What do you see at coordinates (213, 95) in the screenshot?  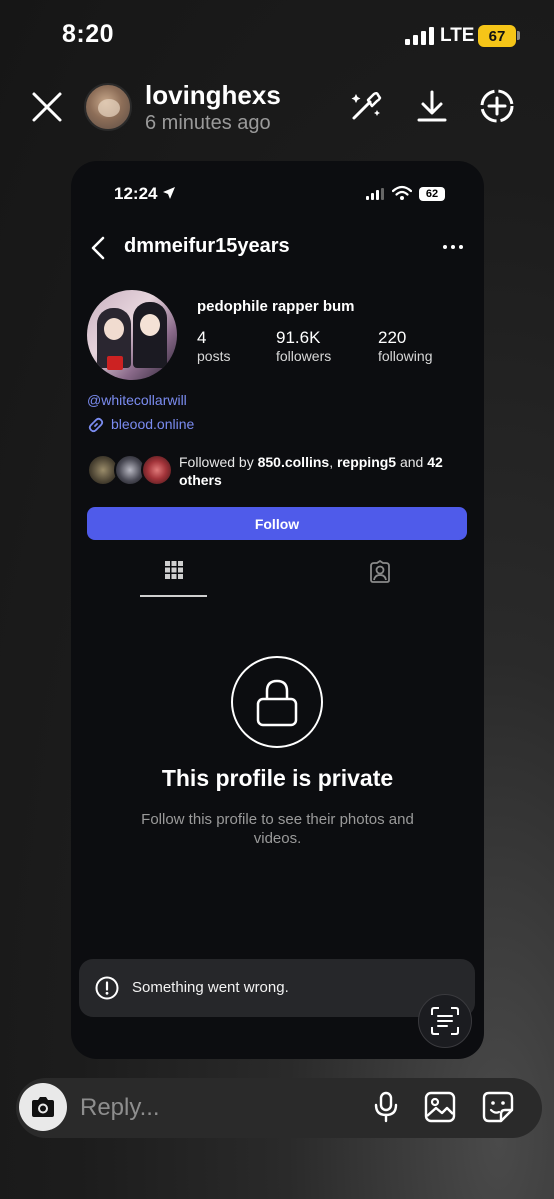 I see `story-username: lovinghexs` at bounding box center [213, 95].